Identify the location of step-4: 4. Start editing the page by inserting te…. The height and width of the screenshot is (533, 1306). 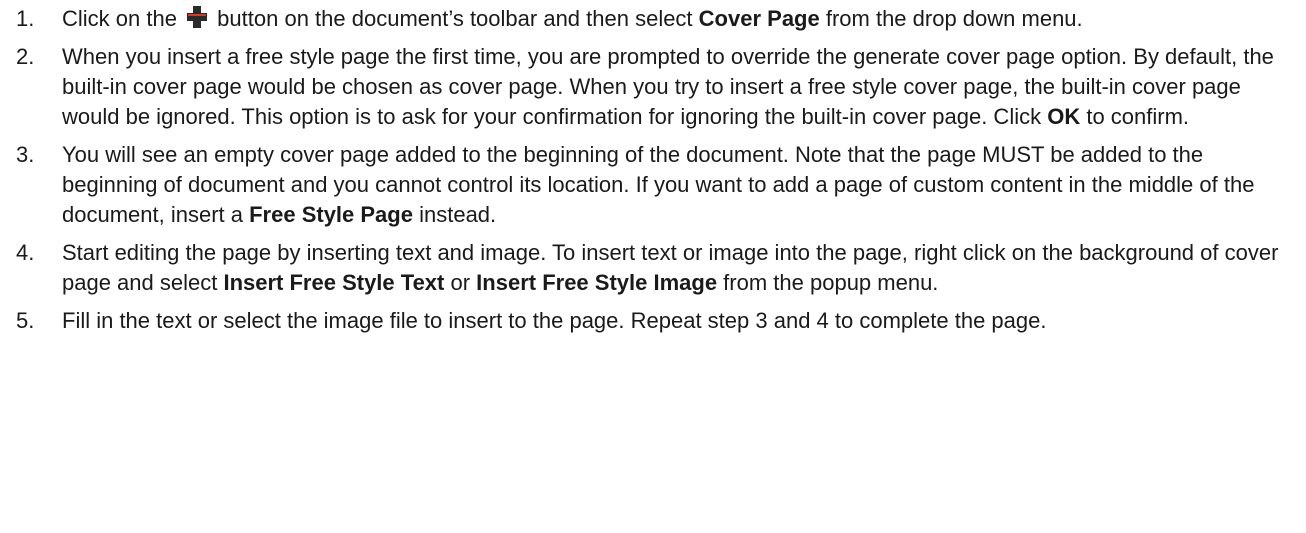
(653, 268).